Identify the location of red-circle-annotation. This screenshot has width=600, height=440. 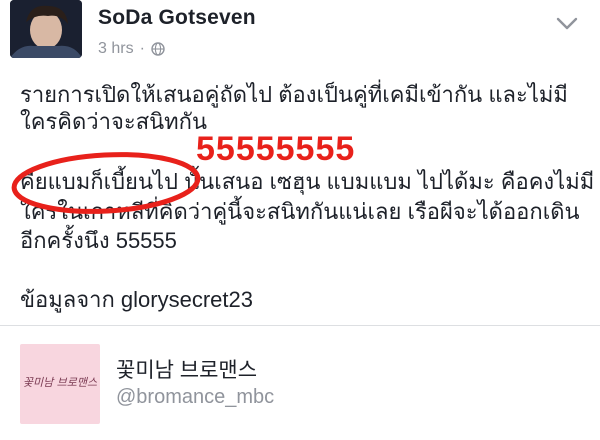
(106, 183).